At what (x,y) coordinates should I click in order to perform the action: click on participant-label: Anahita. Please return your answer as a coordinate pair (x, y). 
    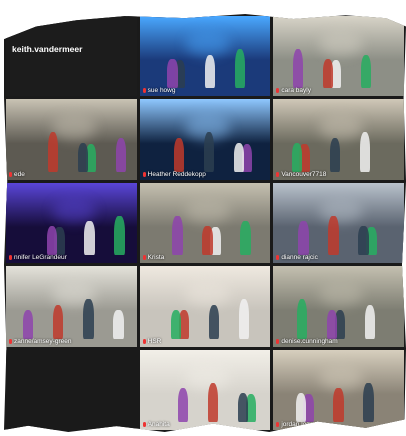
    Looking at the image, I should click on (156, 424).